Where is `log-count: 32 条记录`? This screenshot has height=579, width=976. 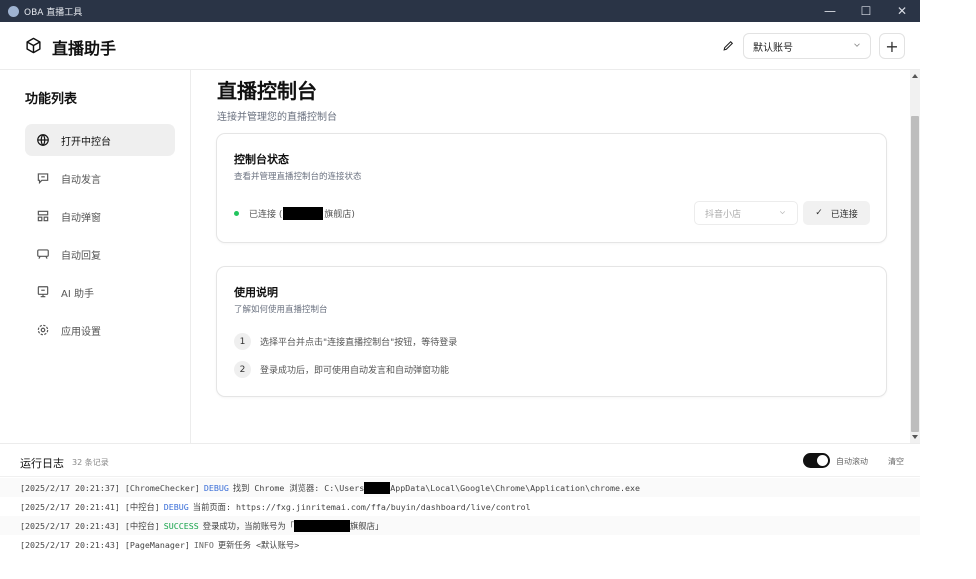 log-count: 32 条记录 is located at coordinates (90, 462).